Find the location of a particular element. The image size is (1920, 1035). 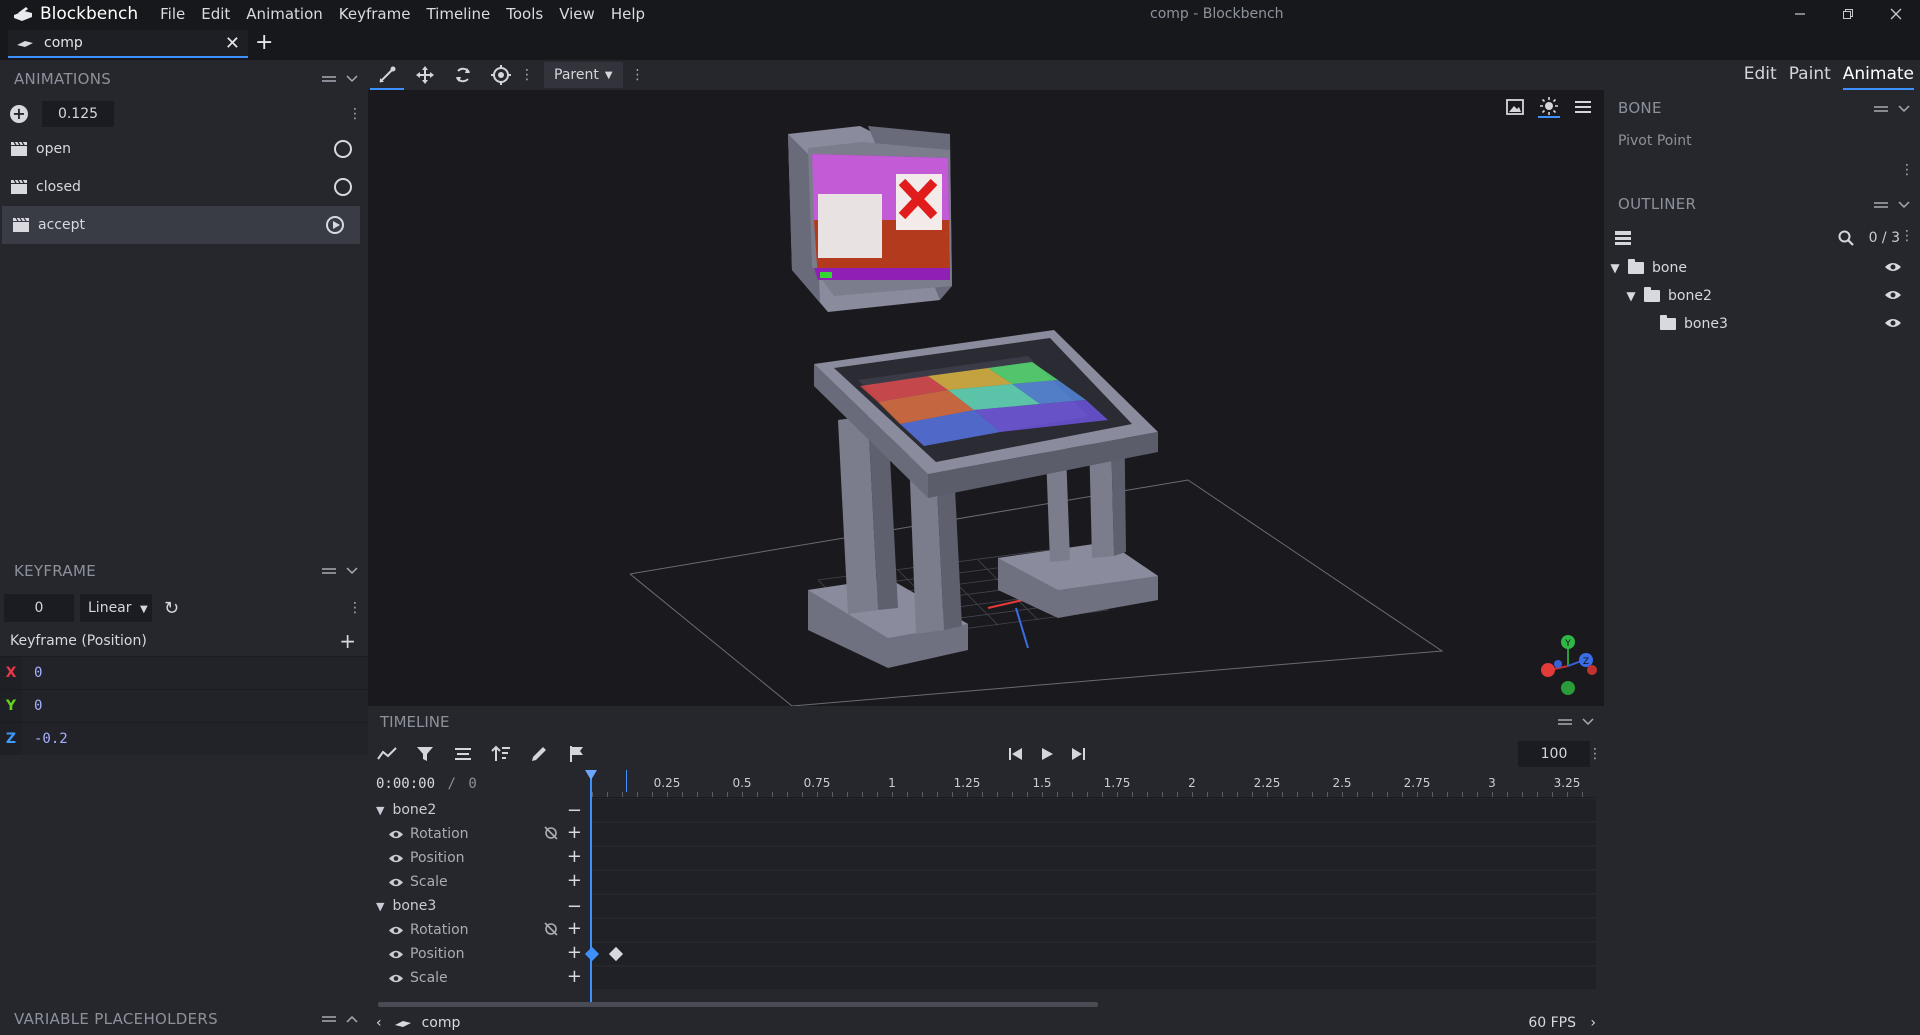

pivot-tool-button is located at coordinates (501, 75).